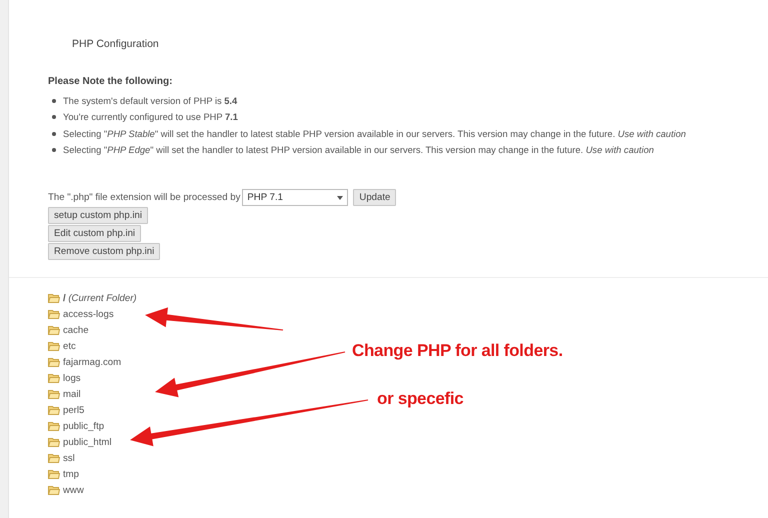  What do you see at coordinates (150, 101) in the screenshot?
I see `note-item: The system's default version of PHP is 5.4` at bounding box center [150, 101].